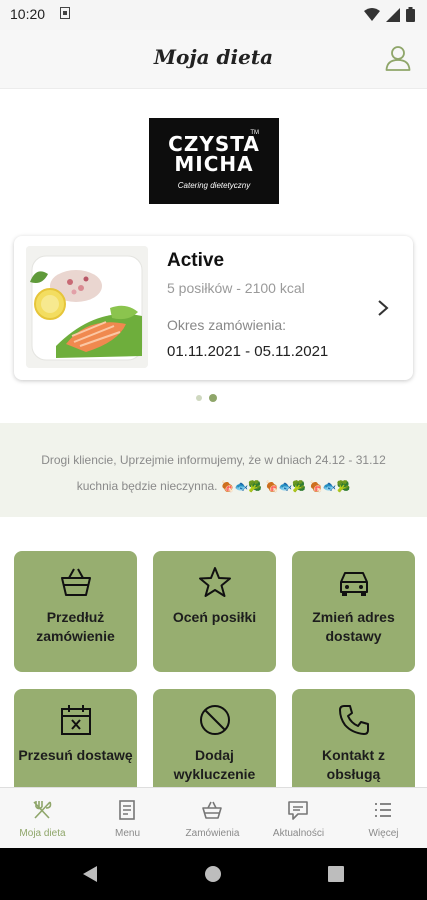 This screenshot has height=900, width=427. What do you see at coordinates (42, 810) in the screenshot?
I see `cutlery-icon` at bounding box center [42, 810].